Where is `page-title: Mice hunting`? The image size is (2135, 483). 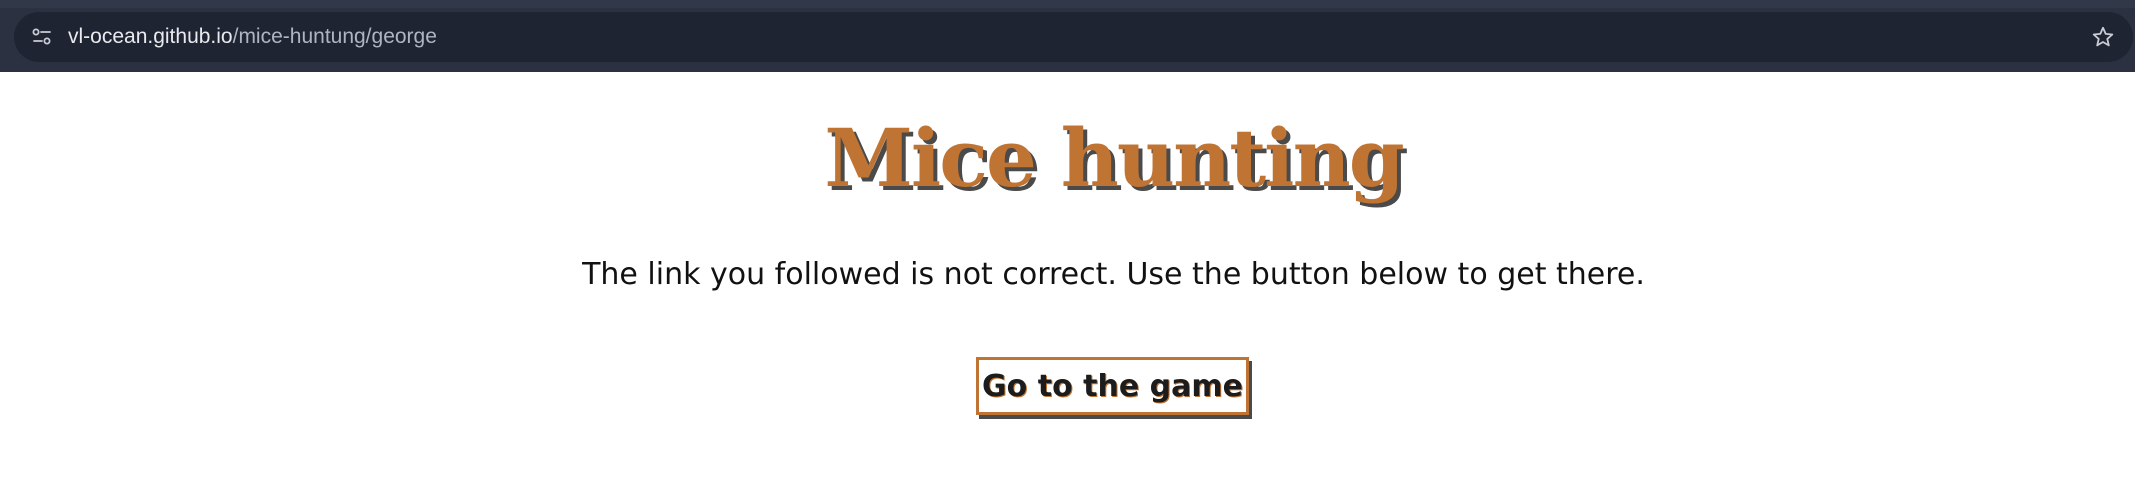
page-title: Mice hunting is located at coordinates (1114, 158).